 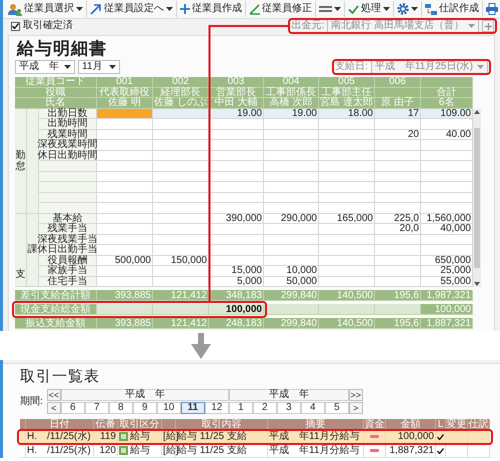 What do you see at coordinates (488, 26) in the screenshot?
I see `add-button` at bounding box center [488, 26].